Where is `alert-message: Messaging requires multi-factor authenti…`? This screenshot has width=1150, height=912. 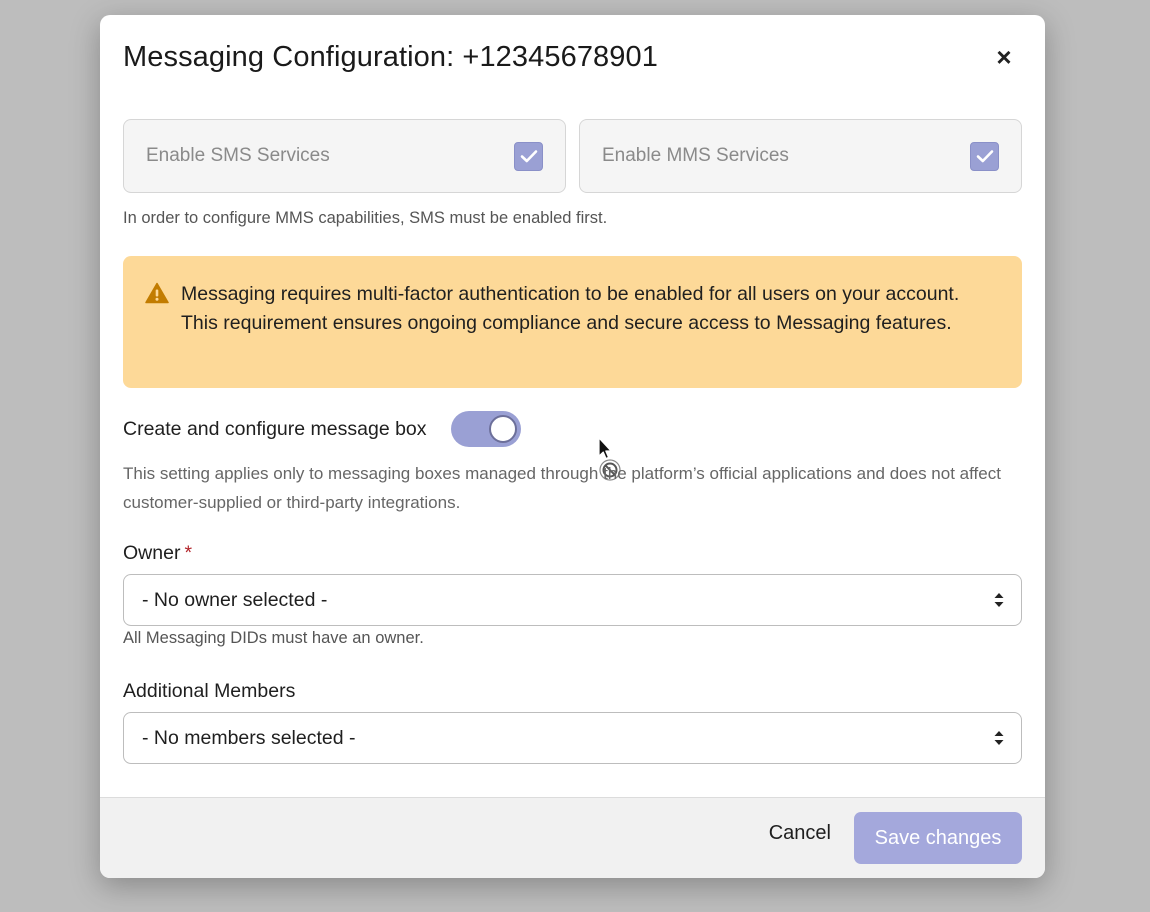
alert-message: Messaging requires multi-factor authenti… is located at coordinates (570, 308).